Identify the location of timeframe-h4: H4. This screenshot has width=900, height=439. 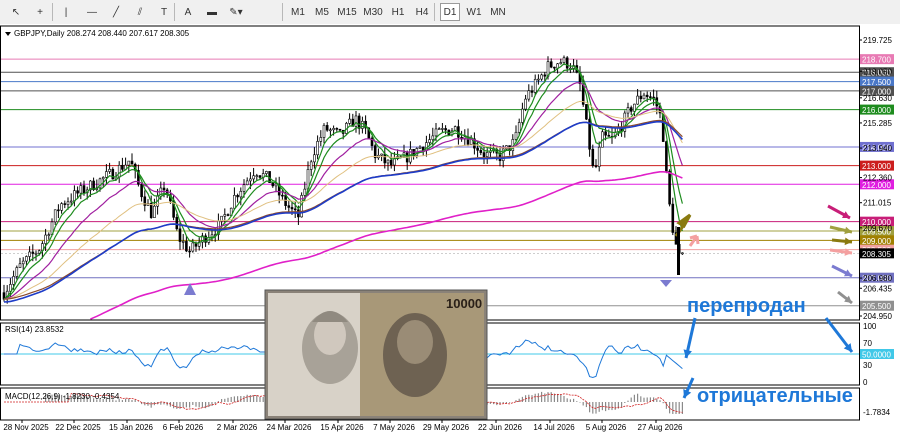
(422, 12).